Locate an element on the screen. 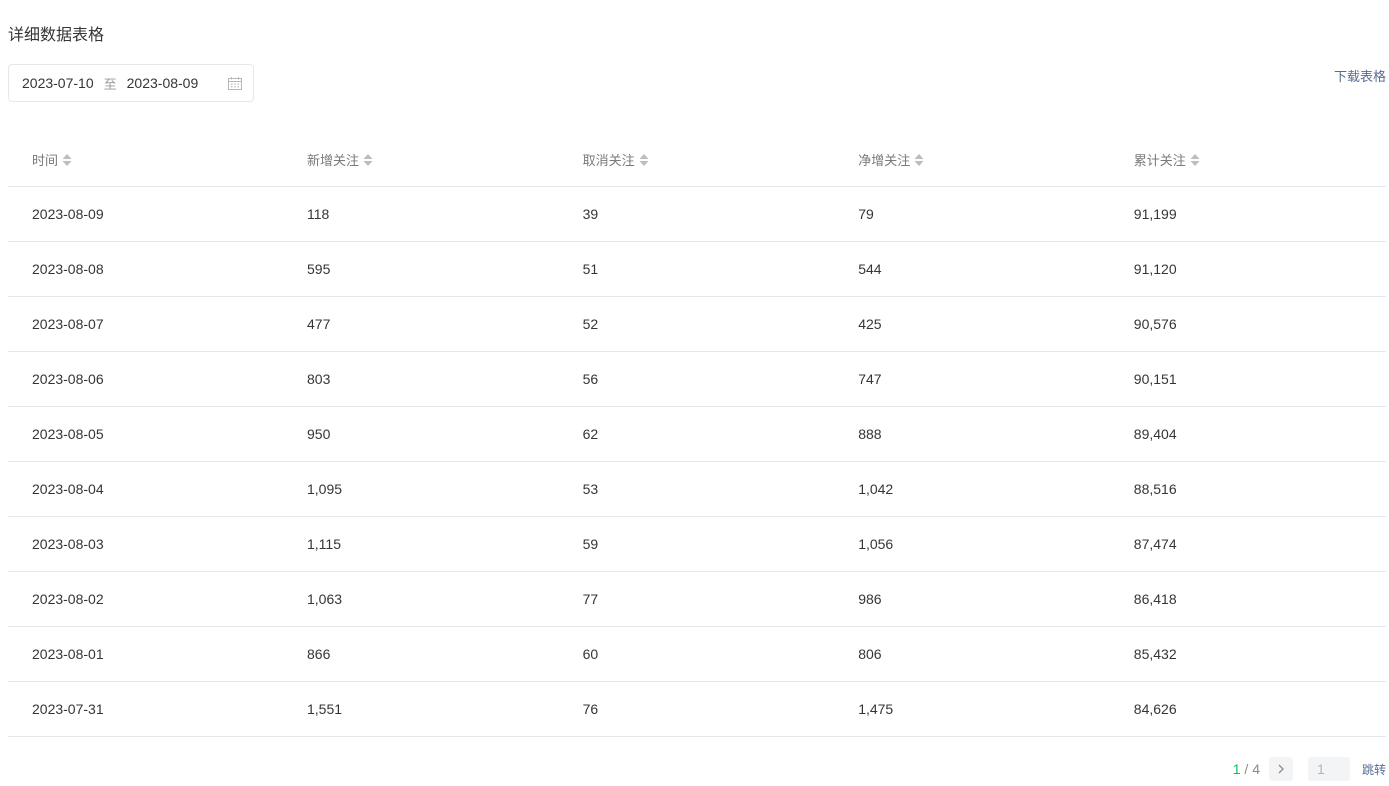 Image resolution: width=1389 pixels, height=786 pixels. cell-time: 2023-08-01 is located at coordinates (68, 654).